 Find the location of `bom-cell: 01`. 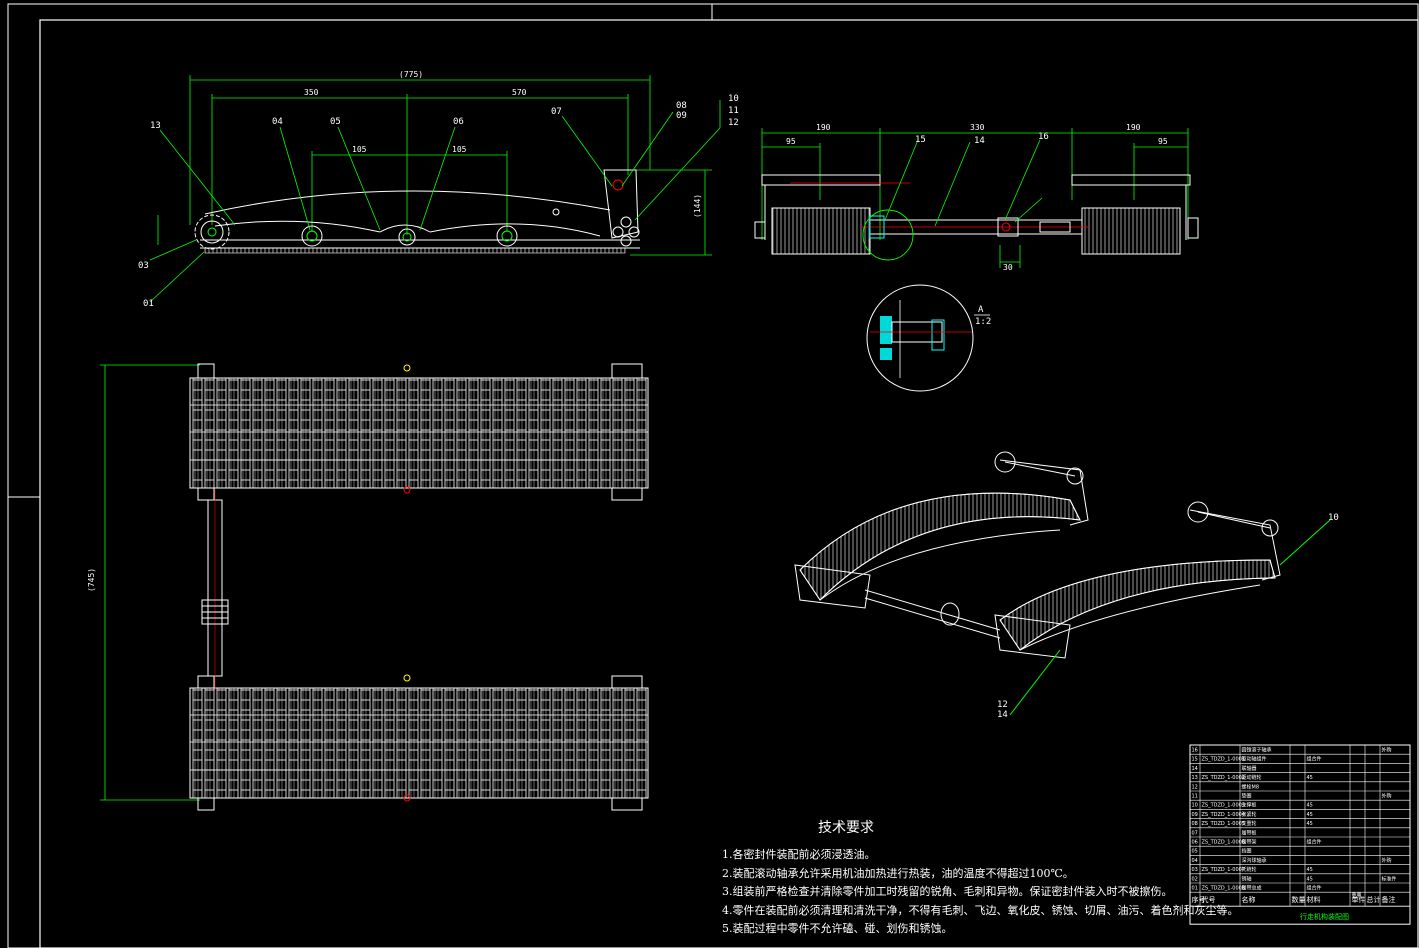

bom-cell: 01 is located at coordinates (1195, 889).